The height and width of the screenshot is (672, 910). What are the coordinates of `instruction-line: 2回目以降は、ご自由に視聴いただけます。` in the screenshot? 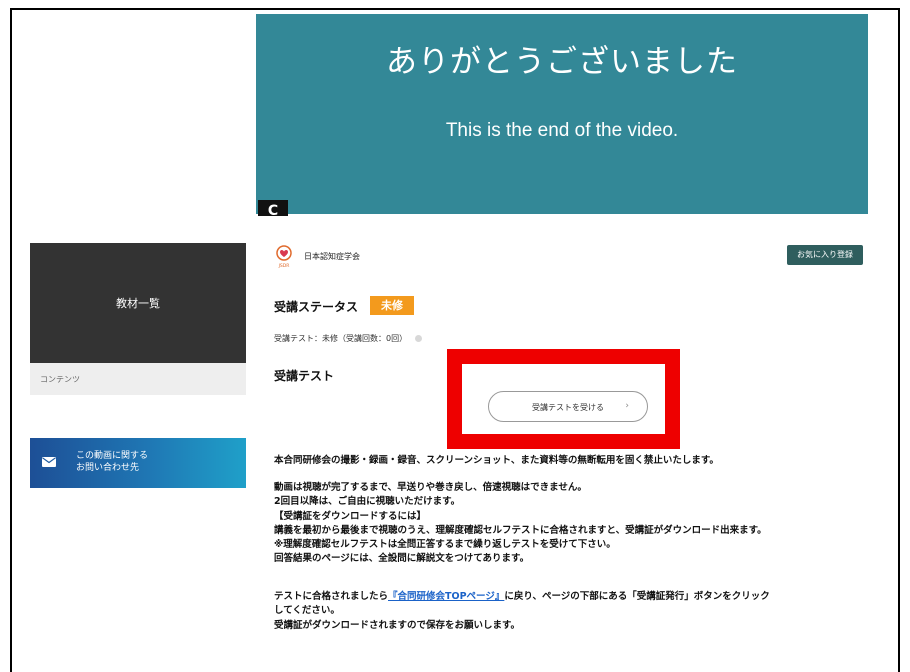 It's located at (367, 502).